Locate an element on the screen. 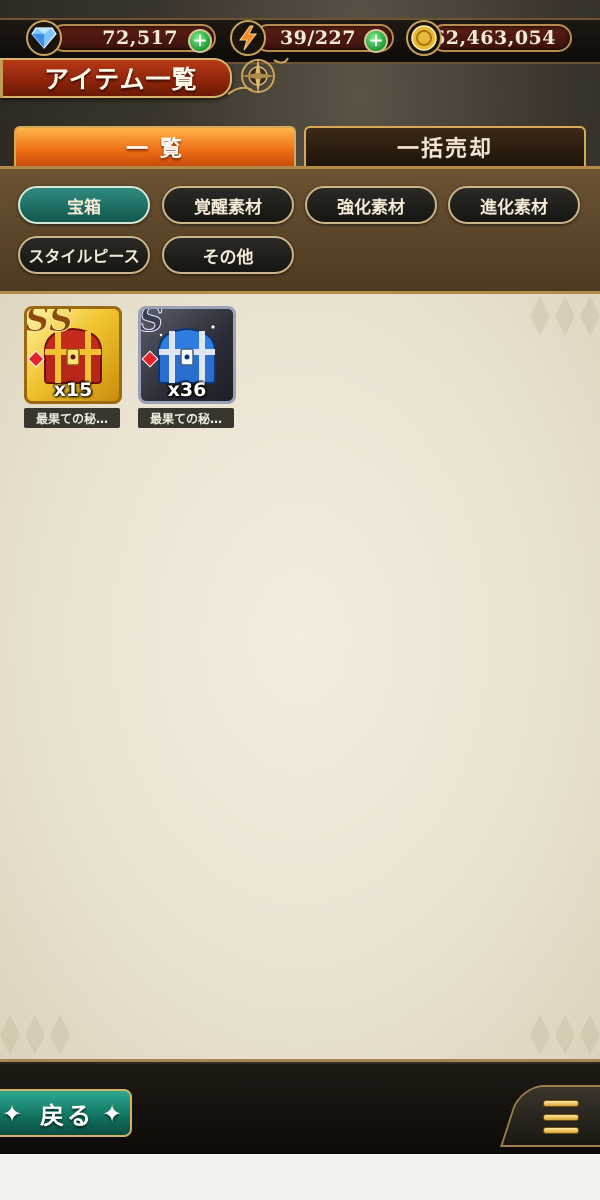 The height and width of the screenshot is (1200, 600). item-icon-frame: SS x15 is located at coordinates (73, 355).